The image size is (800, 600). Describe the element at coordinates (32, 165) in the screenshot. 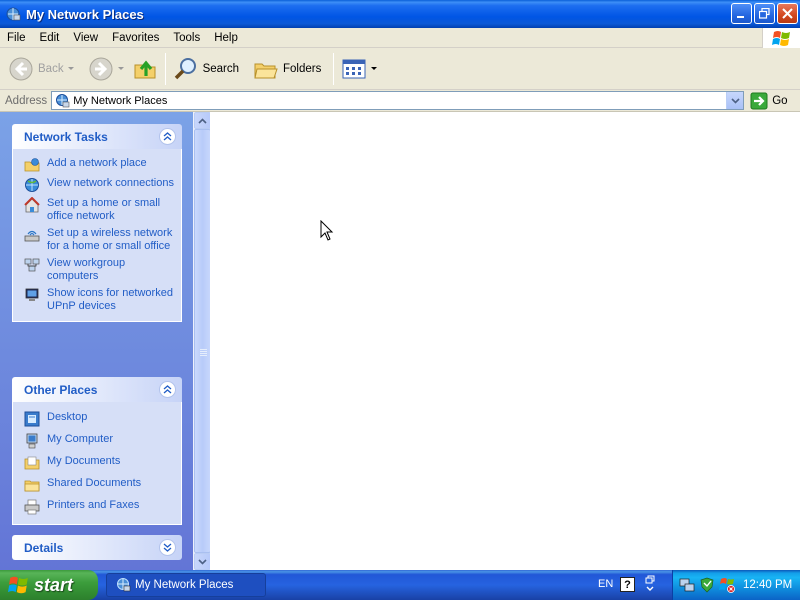

I see `add-network-place-icon` at that location.